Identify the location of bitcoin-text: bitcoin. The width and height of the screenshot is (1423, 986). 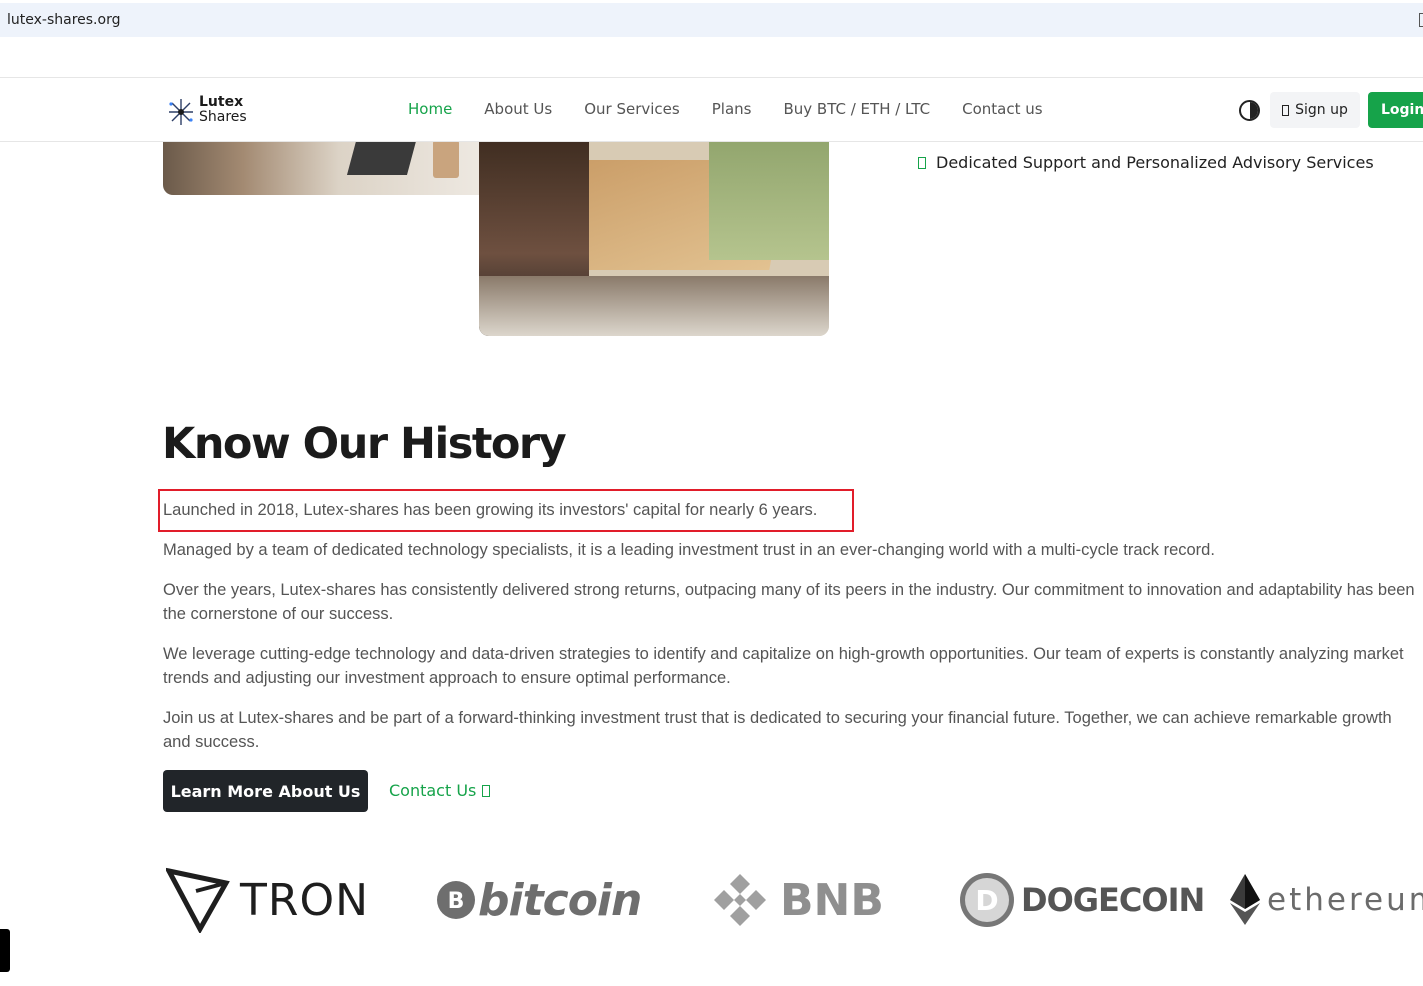
(560, 900).